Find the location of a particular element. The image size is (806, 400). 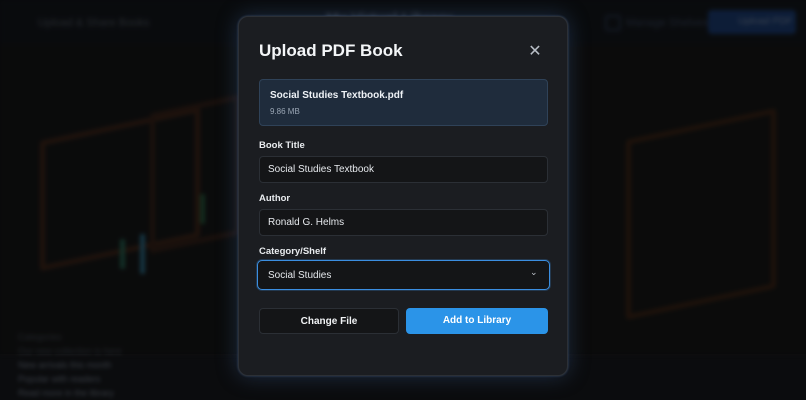

file-name: Social Studies Textbook.pdf is located at coordinates (337, 95).